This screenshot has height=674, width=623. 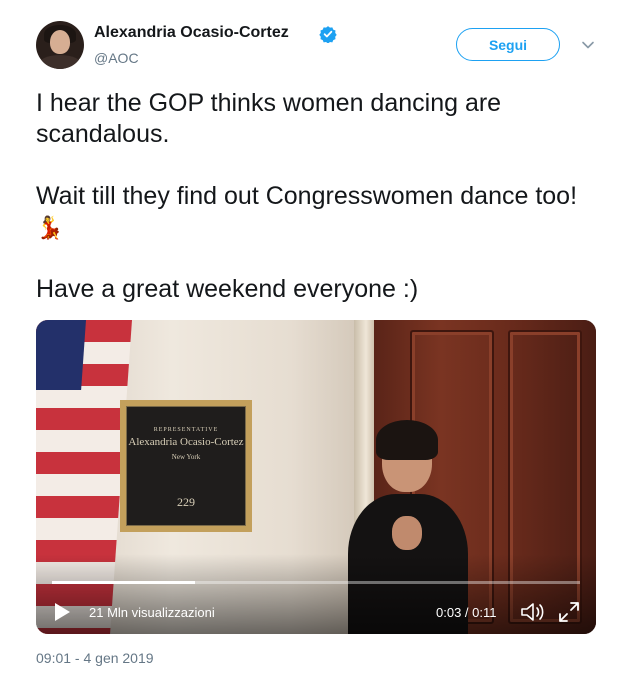 I want to click on avatar-face, so click(x=60, y=42).